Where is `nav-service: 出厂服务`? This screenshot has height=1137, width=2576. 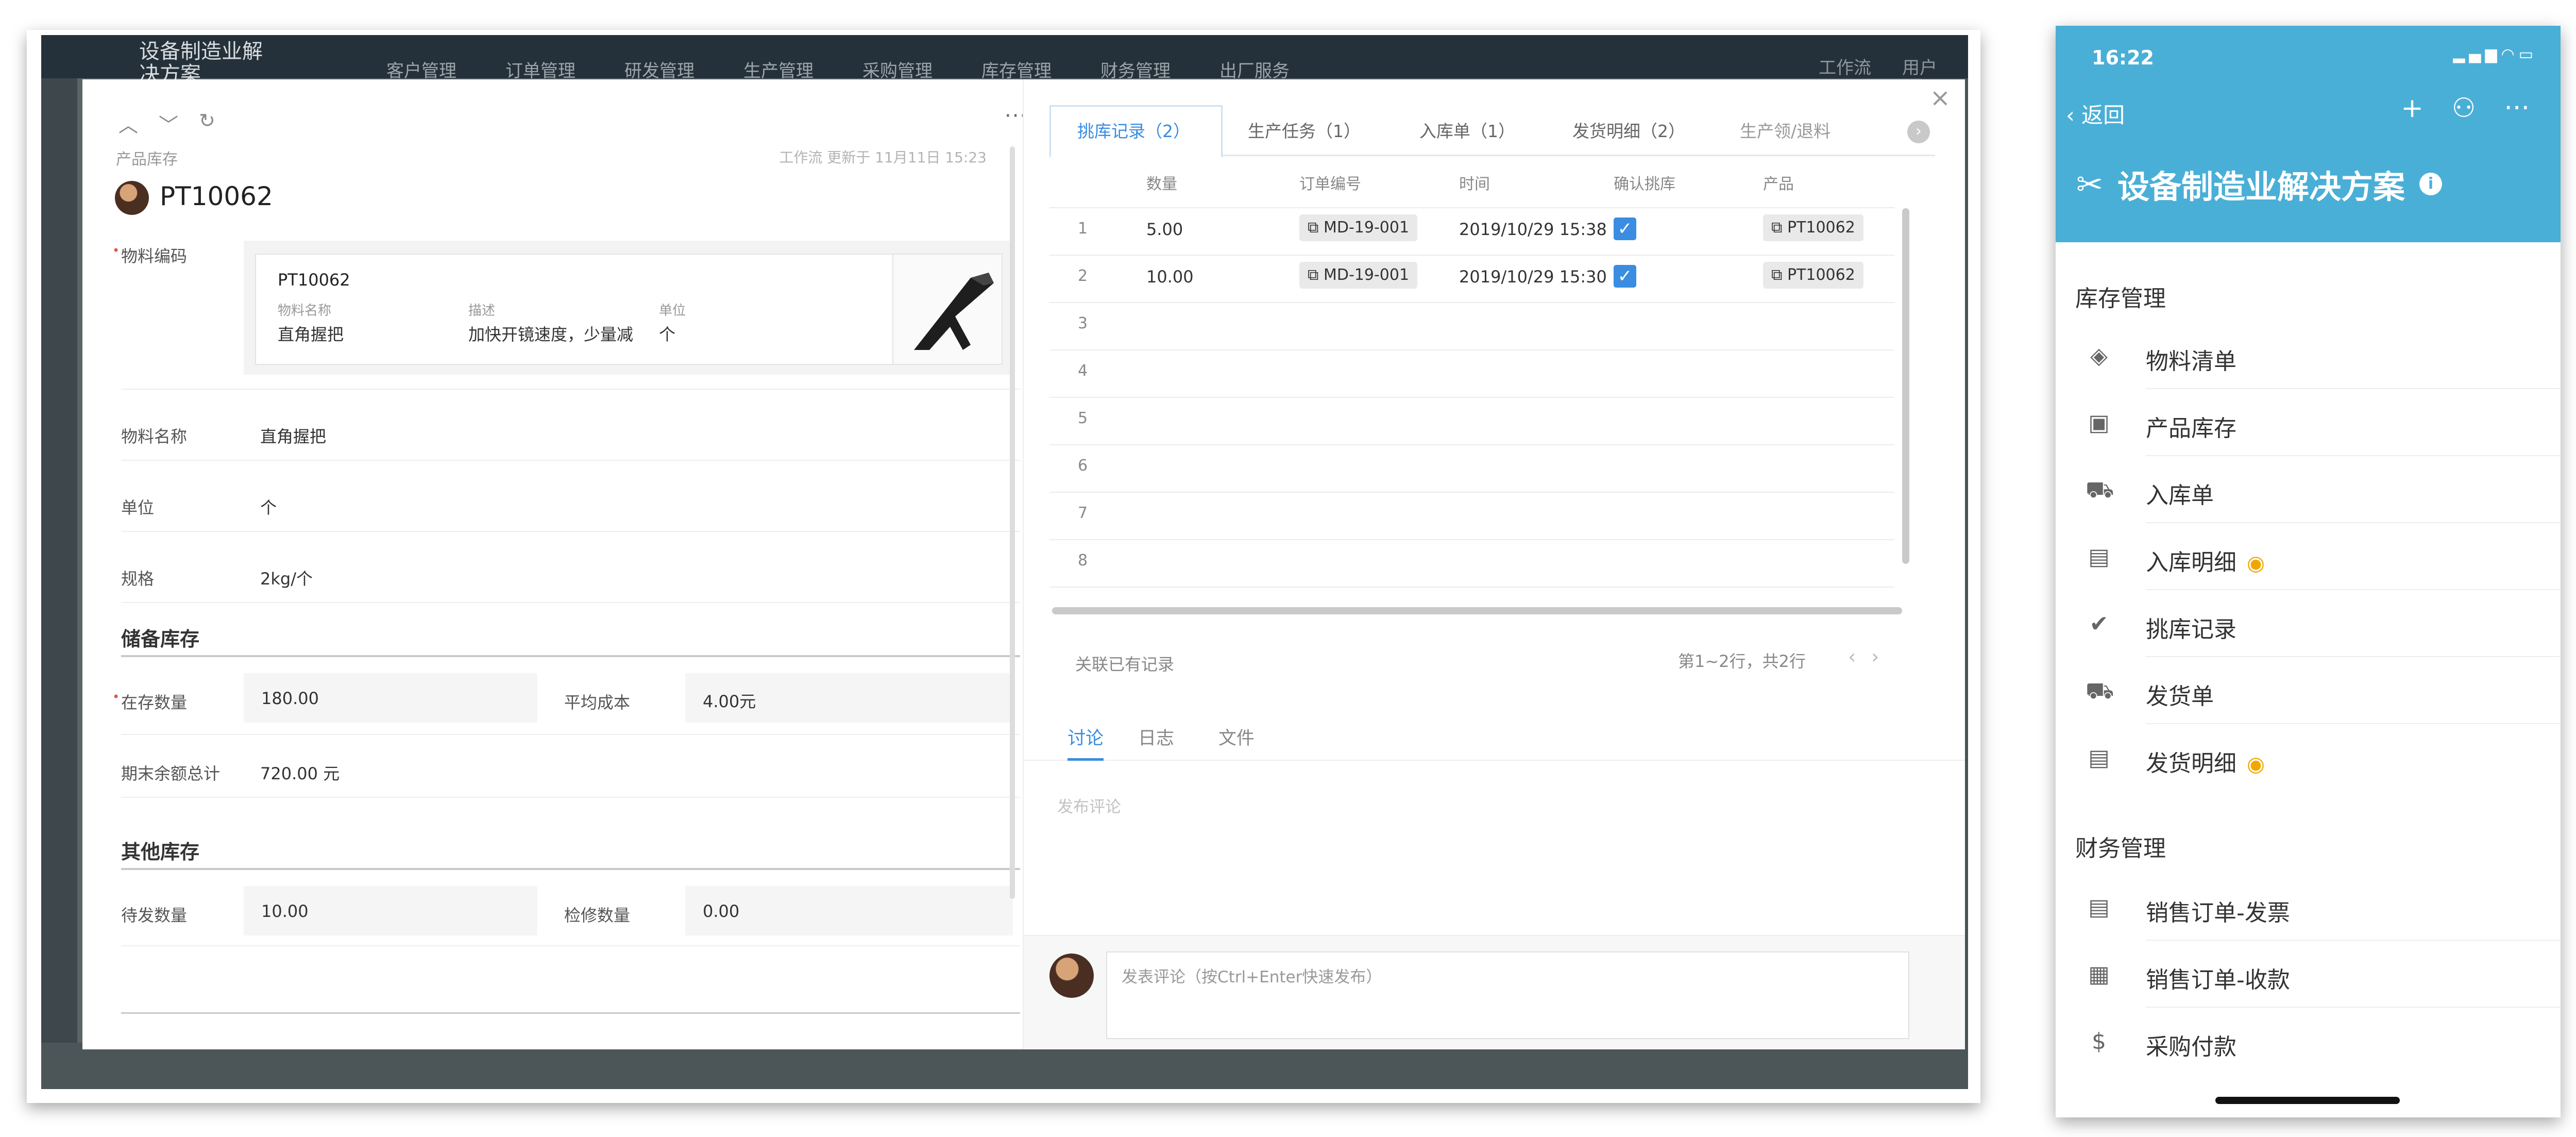 nav-service: 出厂服务 is located at coordinates (1254, 69).